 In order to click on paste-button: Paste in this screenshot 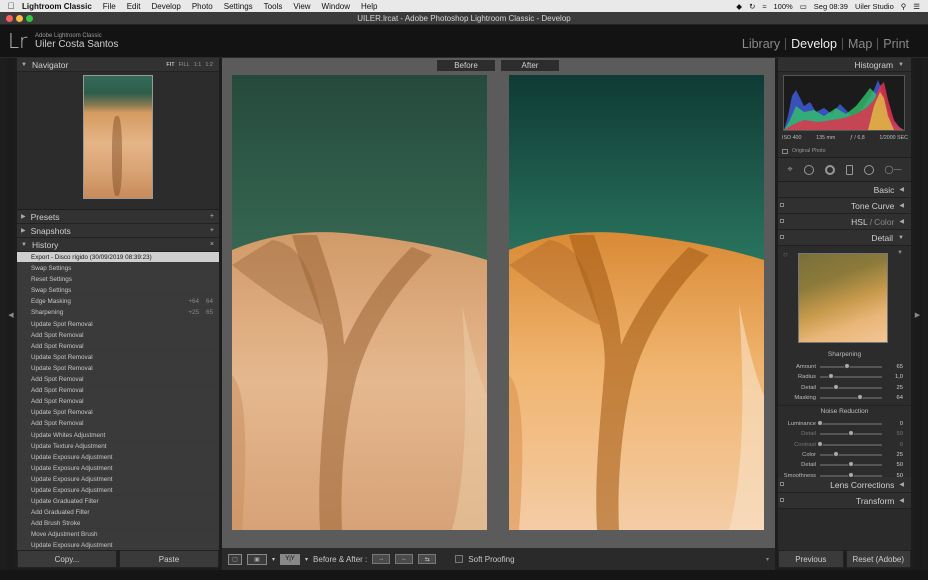, I will do `click(169, 559)`.